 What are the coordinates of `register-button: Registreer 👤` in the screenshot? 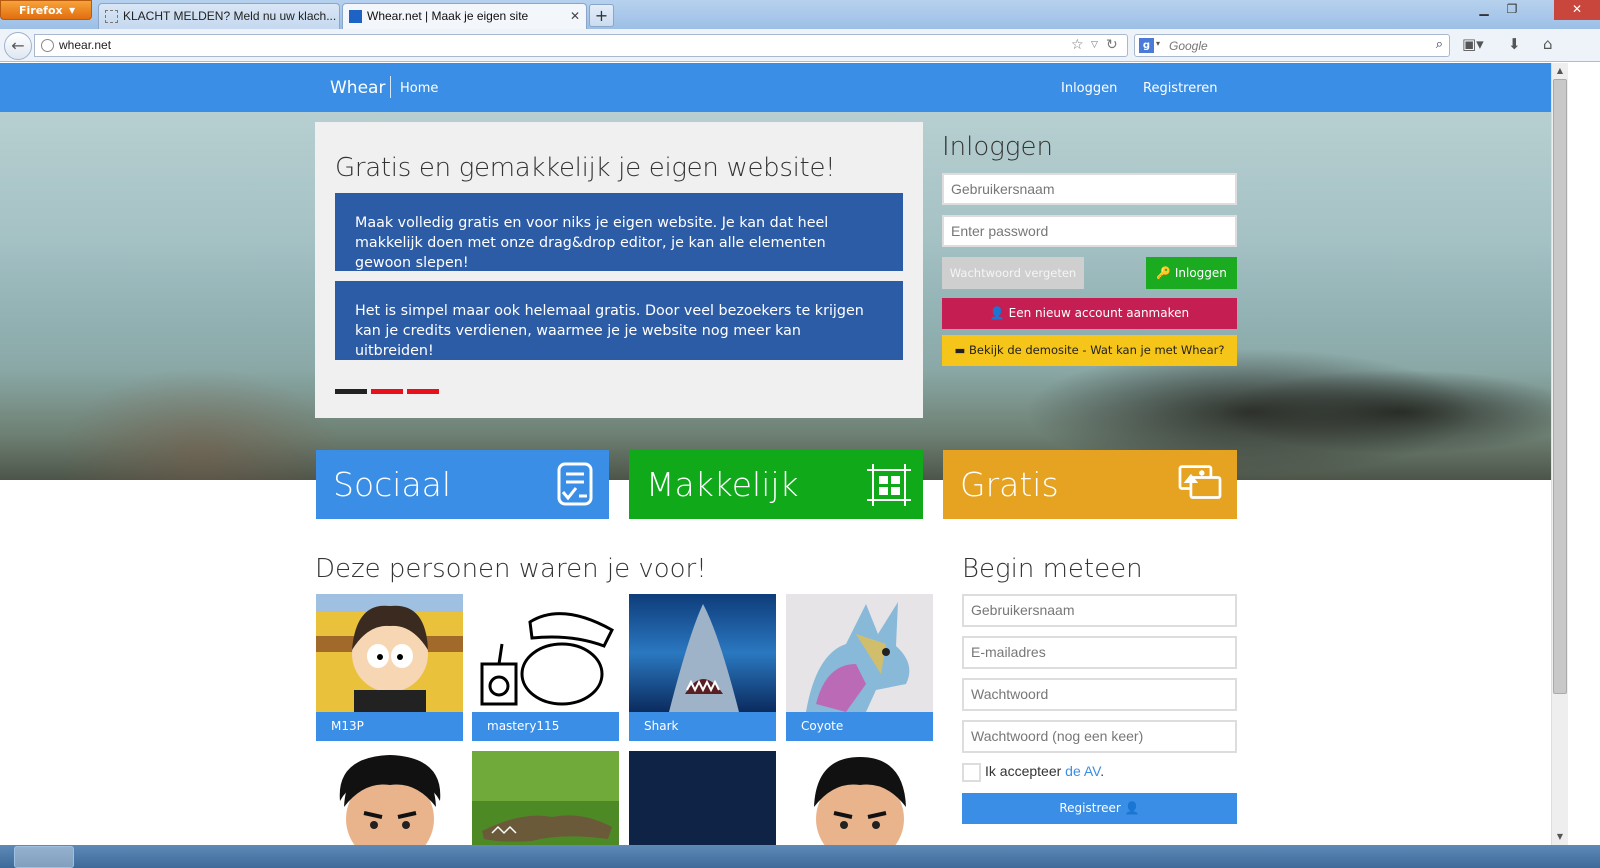 It's located at (1099, 808).